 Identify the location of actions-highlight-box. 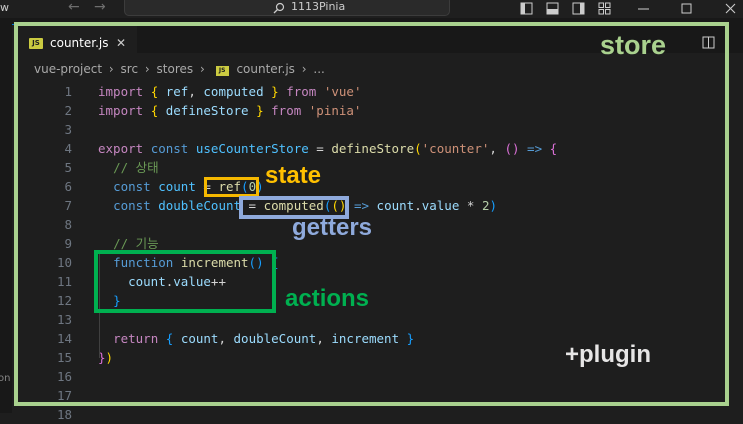
(185, 281).